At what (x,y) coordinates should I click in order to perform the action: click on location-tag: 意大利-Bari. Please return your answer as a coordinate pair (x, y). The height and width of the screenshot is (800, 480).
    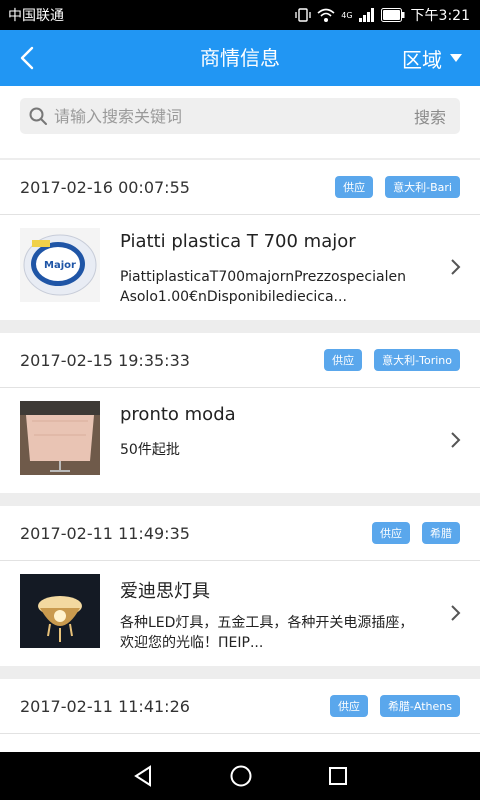
    Looking at the image, I should click on (422, 187).